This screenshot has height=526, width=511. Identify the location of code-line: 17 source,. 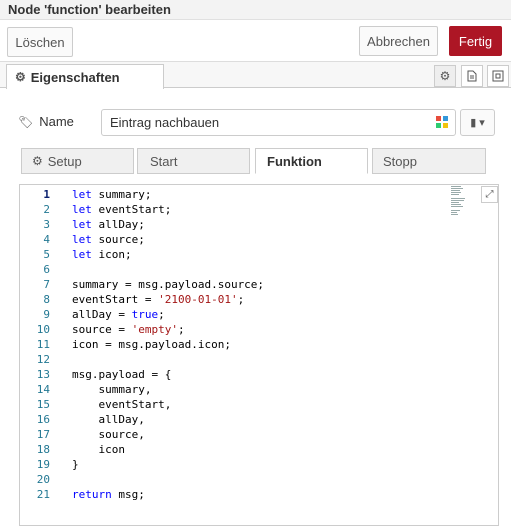
(235, 434).